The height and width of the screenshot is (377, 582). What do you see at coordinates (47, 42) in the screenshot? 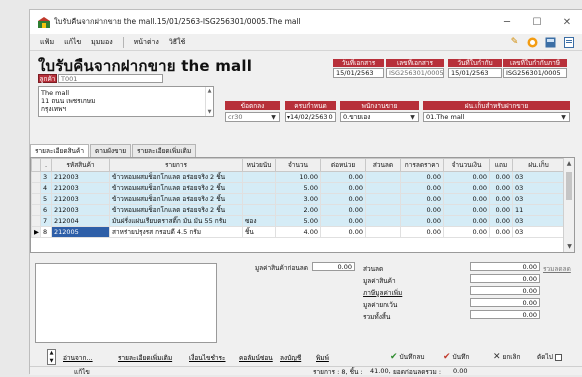
I see `menu-file: แฟ้ม` at bounding box center [47, 42].